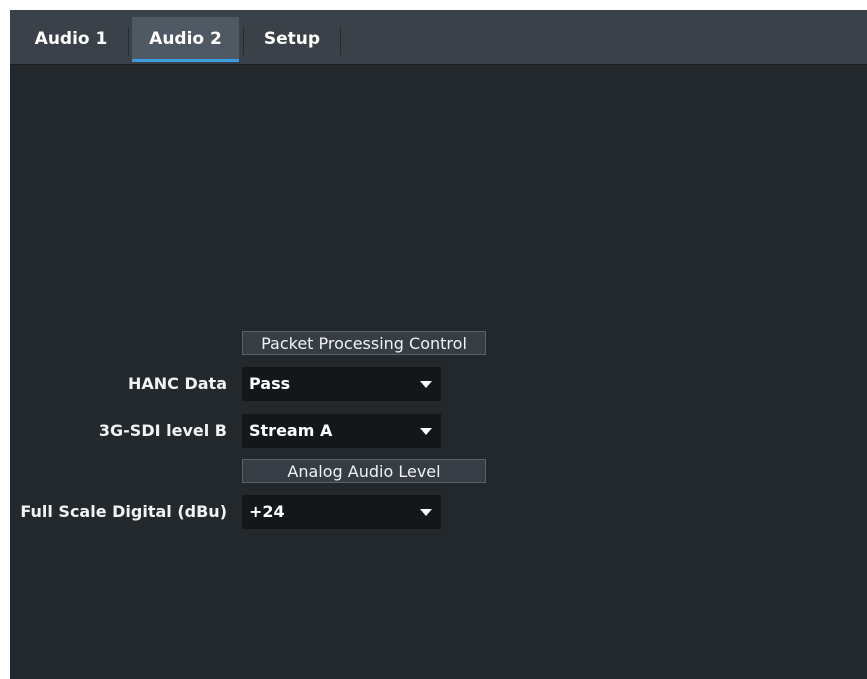 This screenshot has height=679, width=867. Describe the element at coordinates (123, 511) in the screenshot. I see `full-scale-label: Full Scale Digital (dBu)` at that location.